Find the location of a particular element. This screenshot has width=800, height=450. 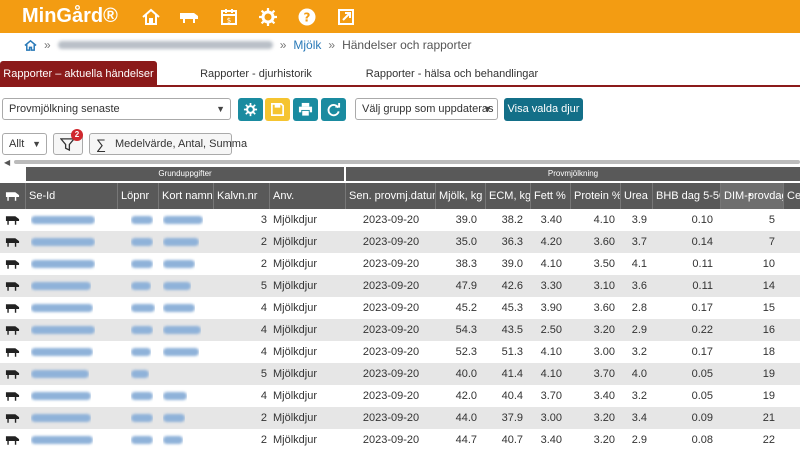

help-icon: ? is located at coordinates (307, 17).